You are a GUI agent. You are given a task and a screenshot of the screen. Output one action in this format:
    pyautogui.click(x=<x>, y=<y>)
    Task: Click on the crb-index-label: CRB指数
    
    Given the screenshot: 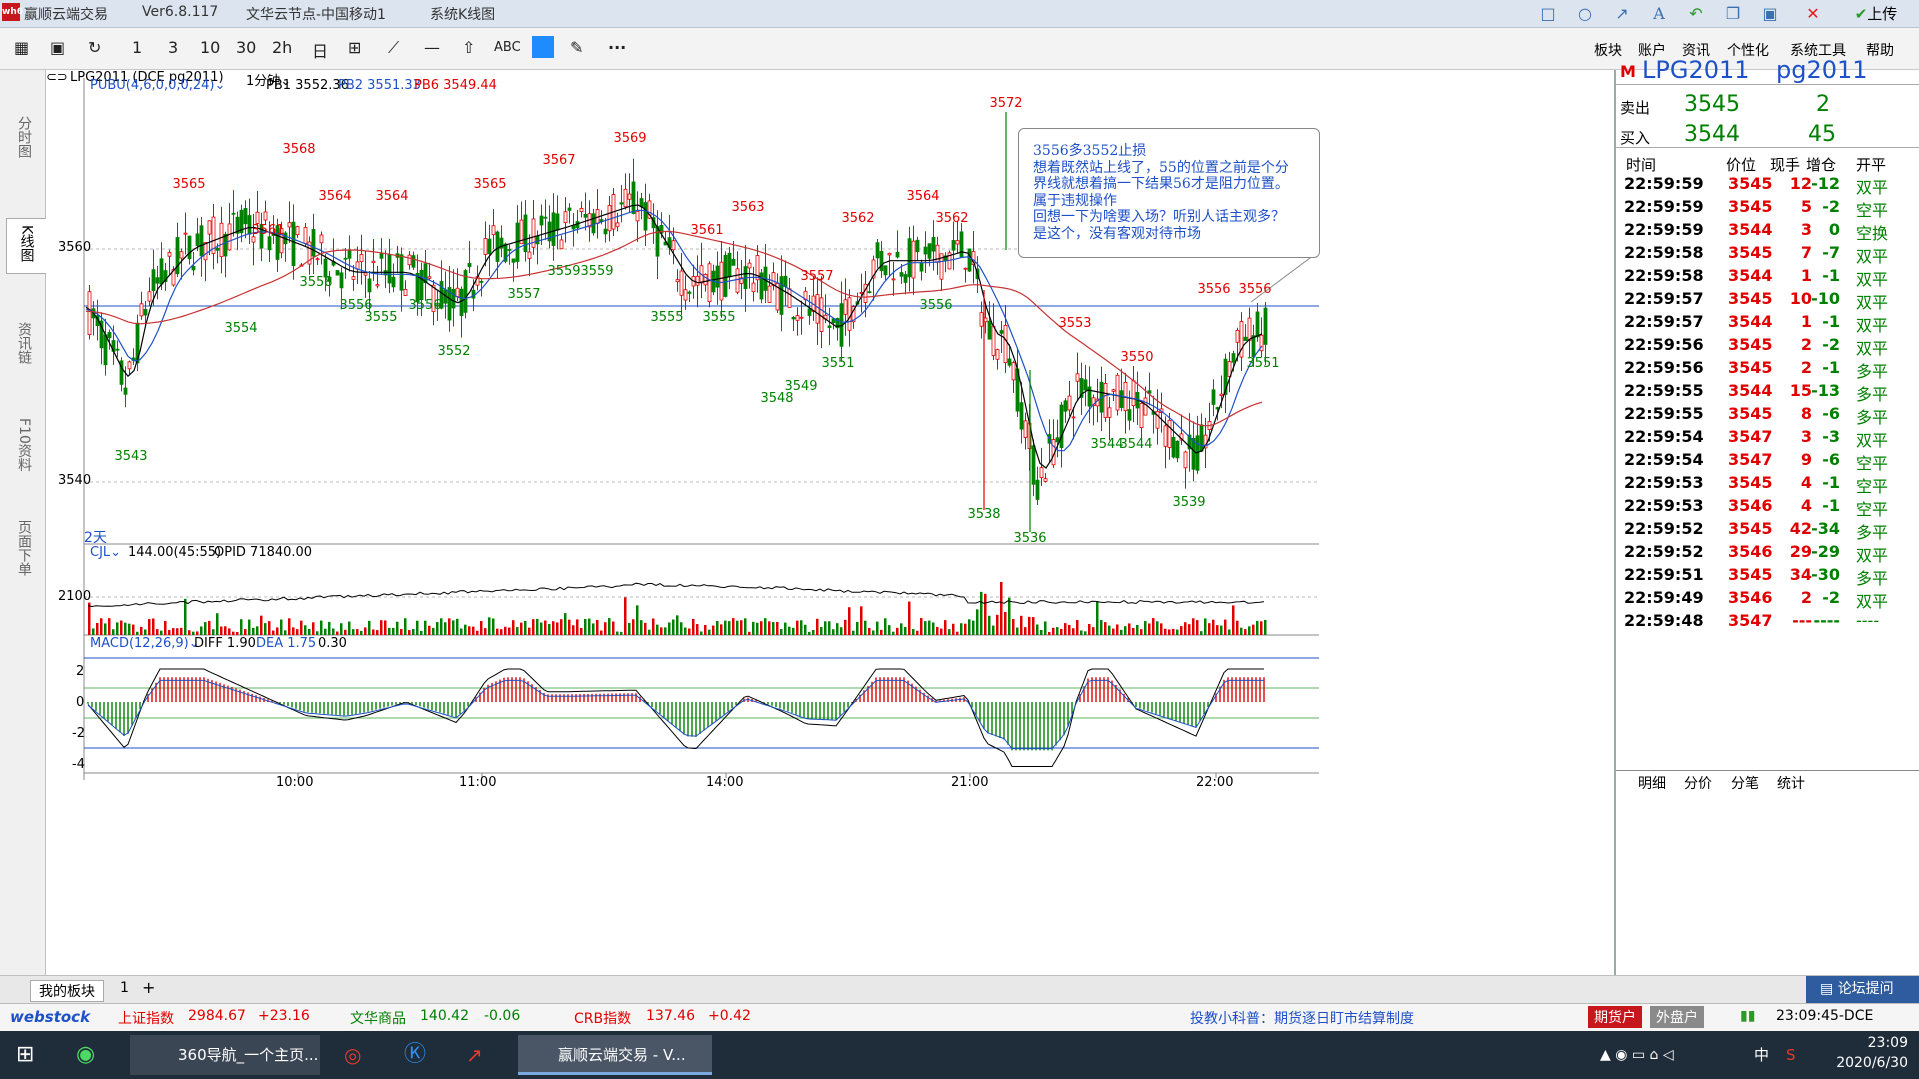 What is the action you would take?
    pyautogui.click(x=602, y=1018)
    